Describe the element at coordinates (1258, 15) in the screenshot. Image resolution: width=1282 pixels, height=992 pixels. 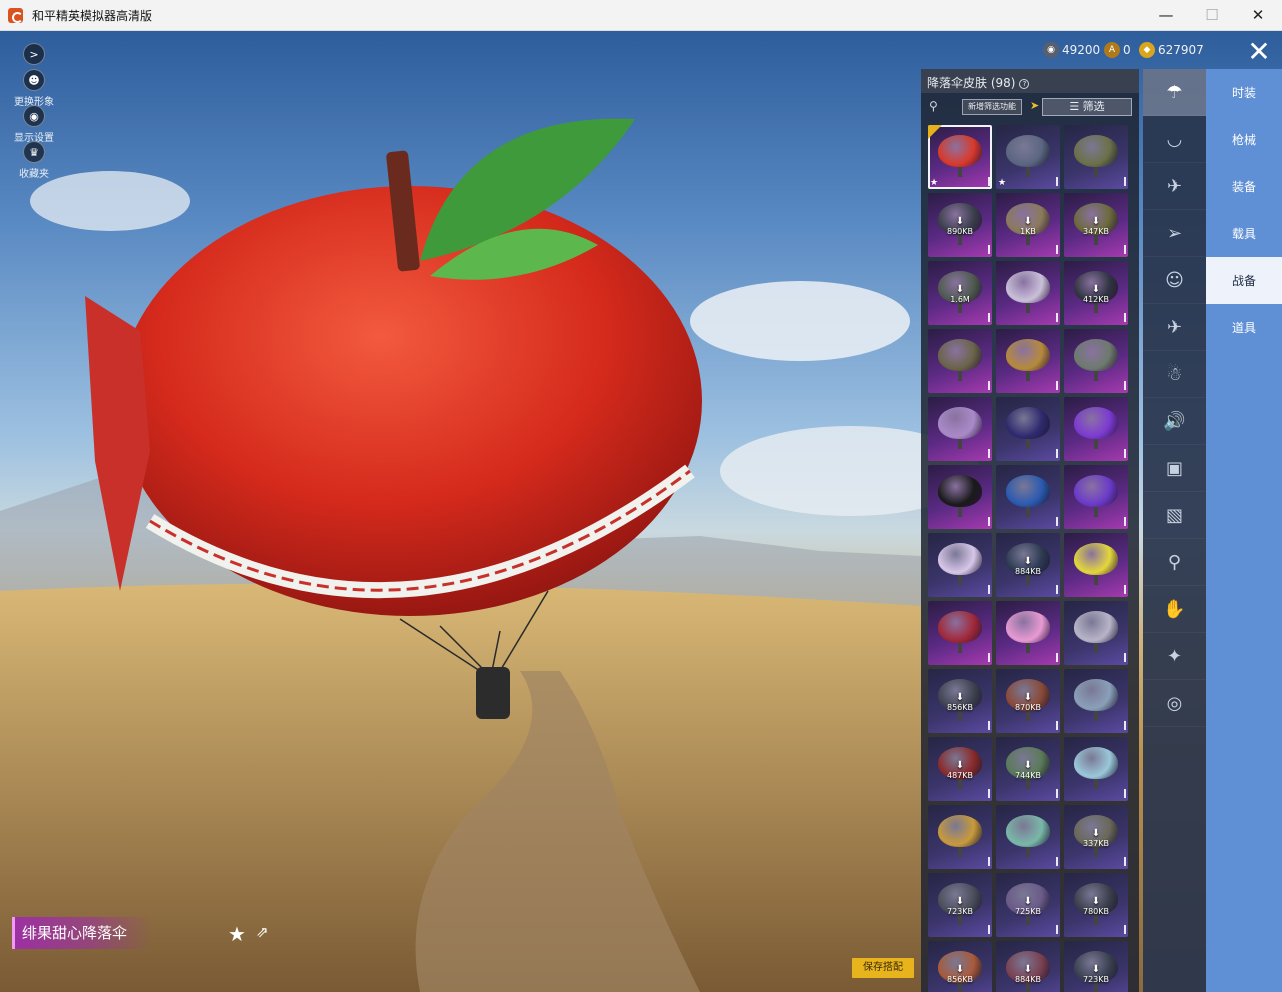
I see `close-window-button: ✕` at that location.